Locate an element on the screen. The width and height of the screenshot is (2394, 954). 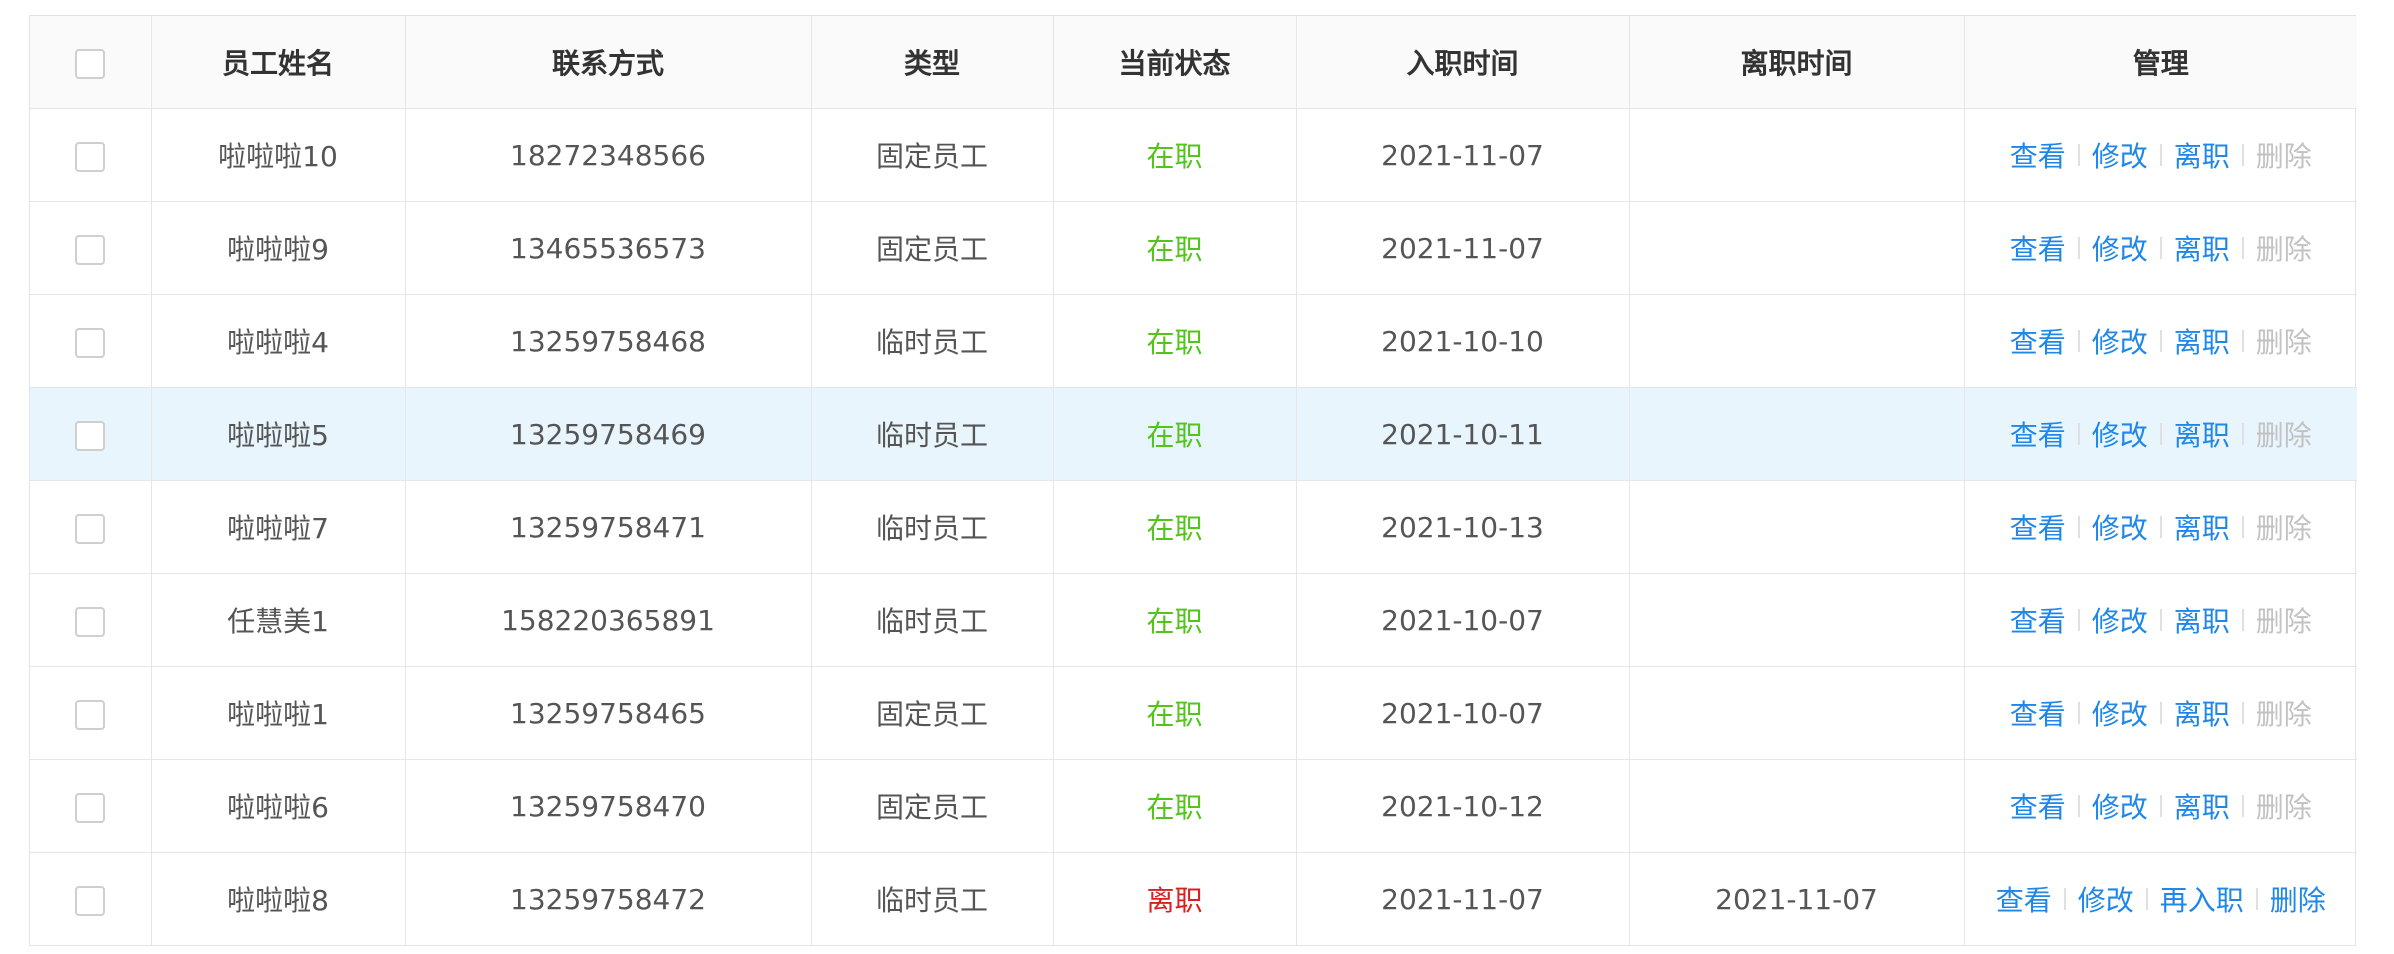
header-type: 类型 is located at coordinates (932, 62).